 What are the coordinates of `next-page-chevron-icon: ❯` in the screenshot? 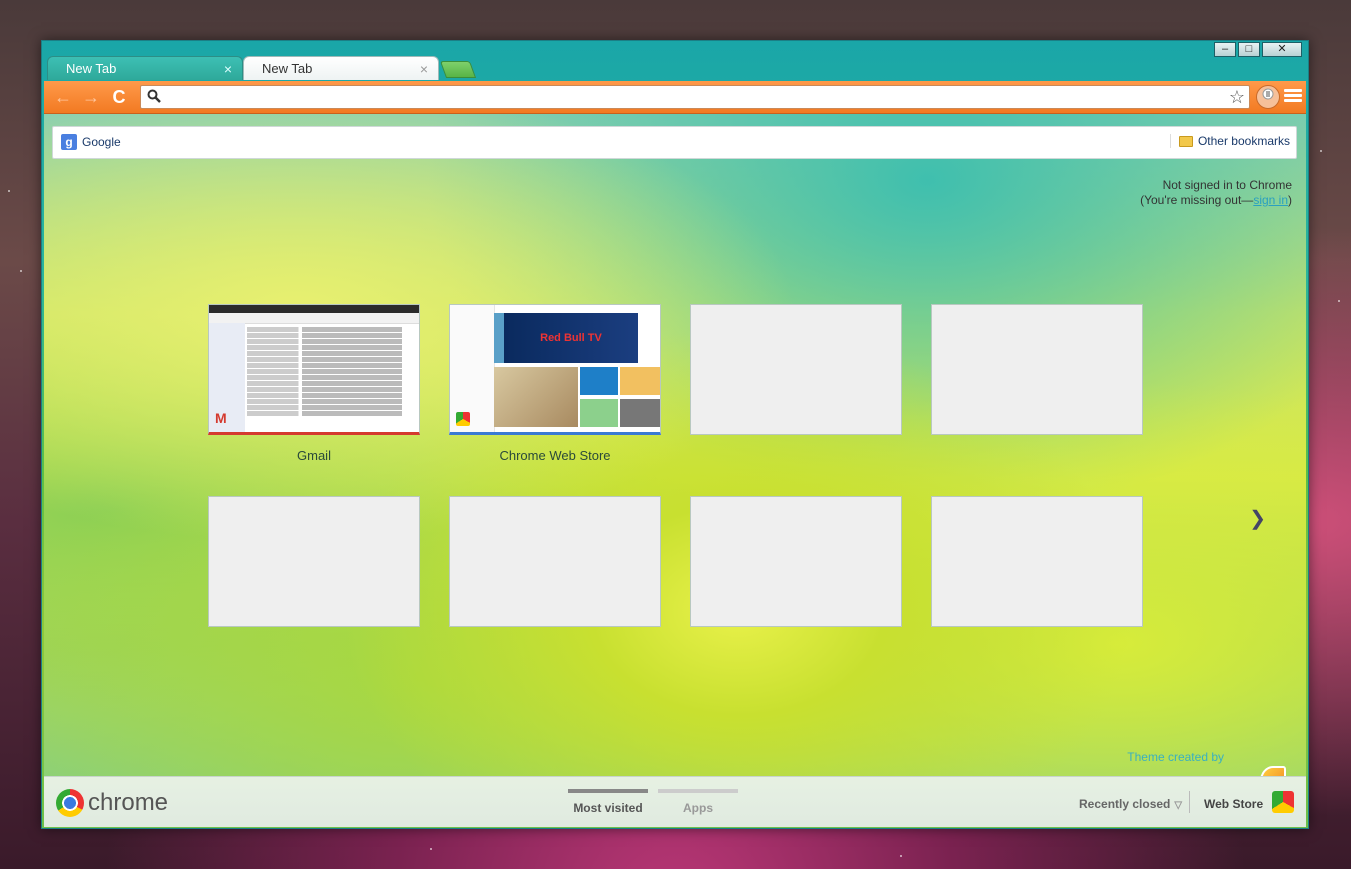 It's located at (1257, 518).